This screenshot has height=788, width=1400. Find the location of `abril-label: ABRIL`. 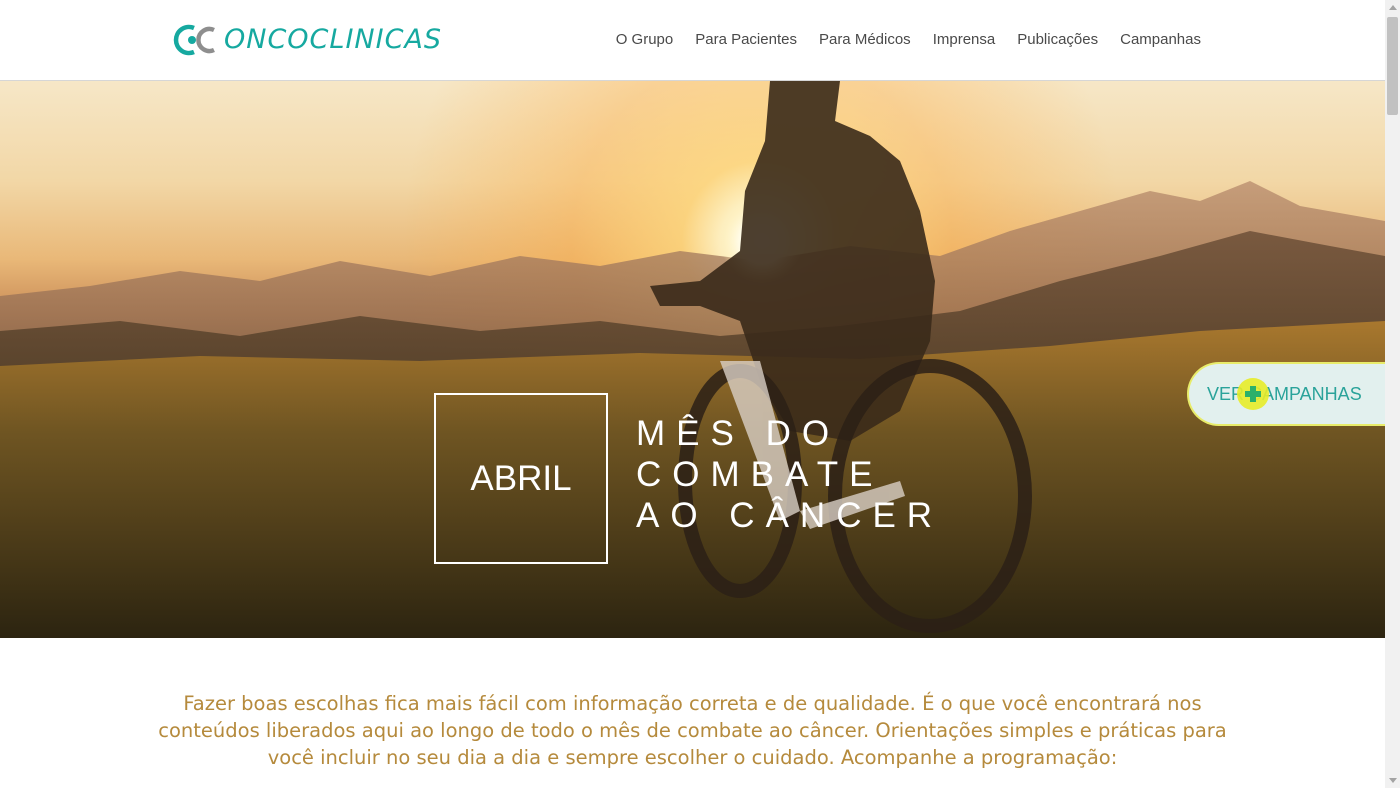

abril-label: ABRIL is located at coordinates (521, 478).